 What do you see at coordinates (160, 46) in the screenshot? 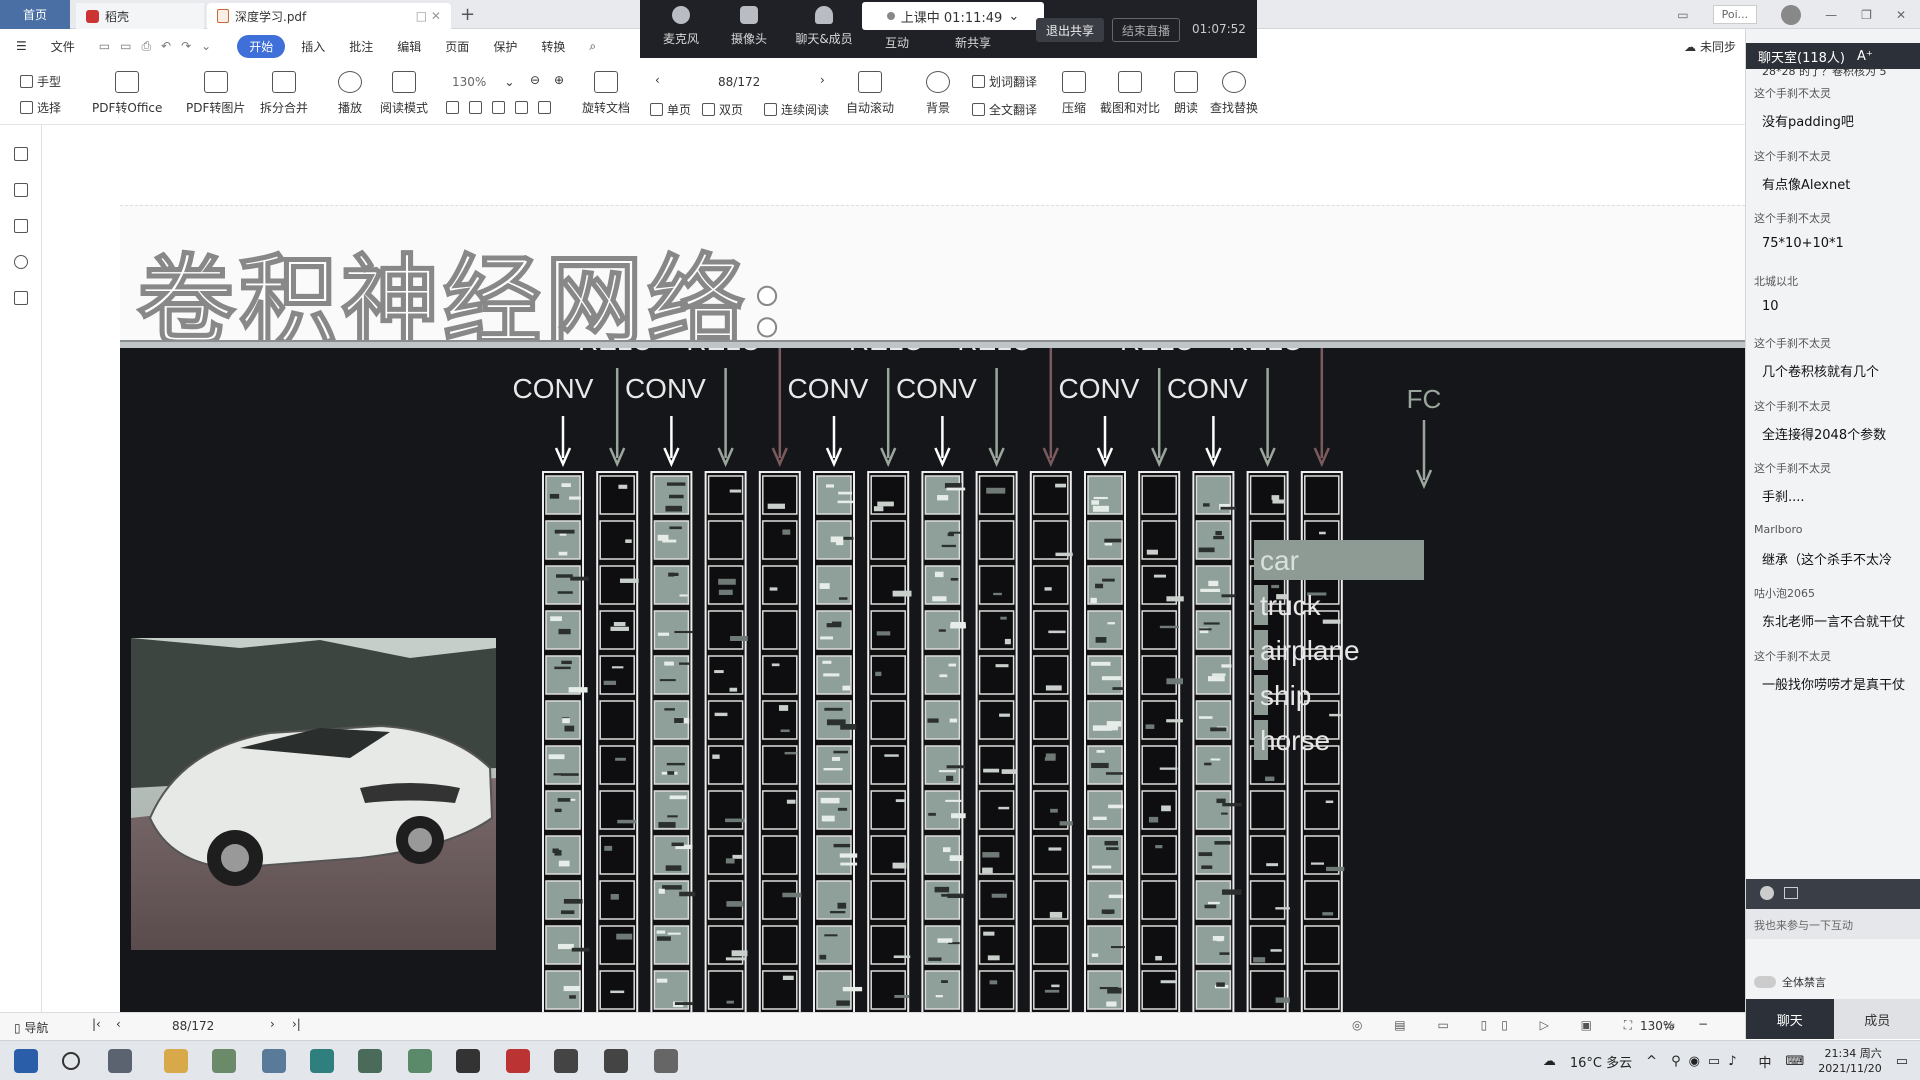
I see `quick-access-icons: ▭▭⎙↶↷⌄` at bounding box center [160, 46].